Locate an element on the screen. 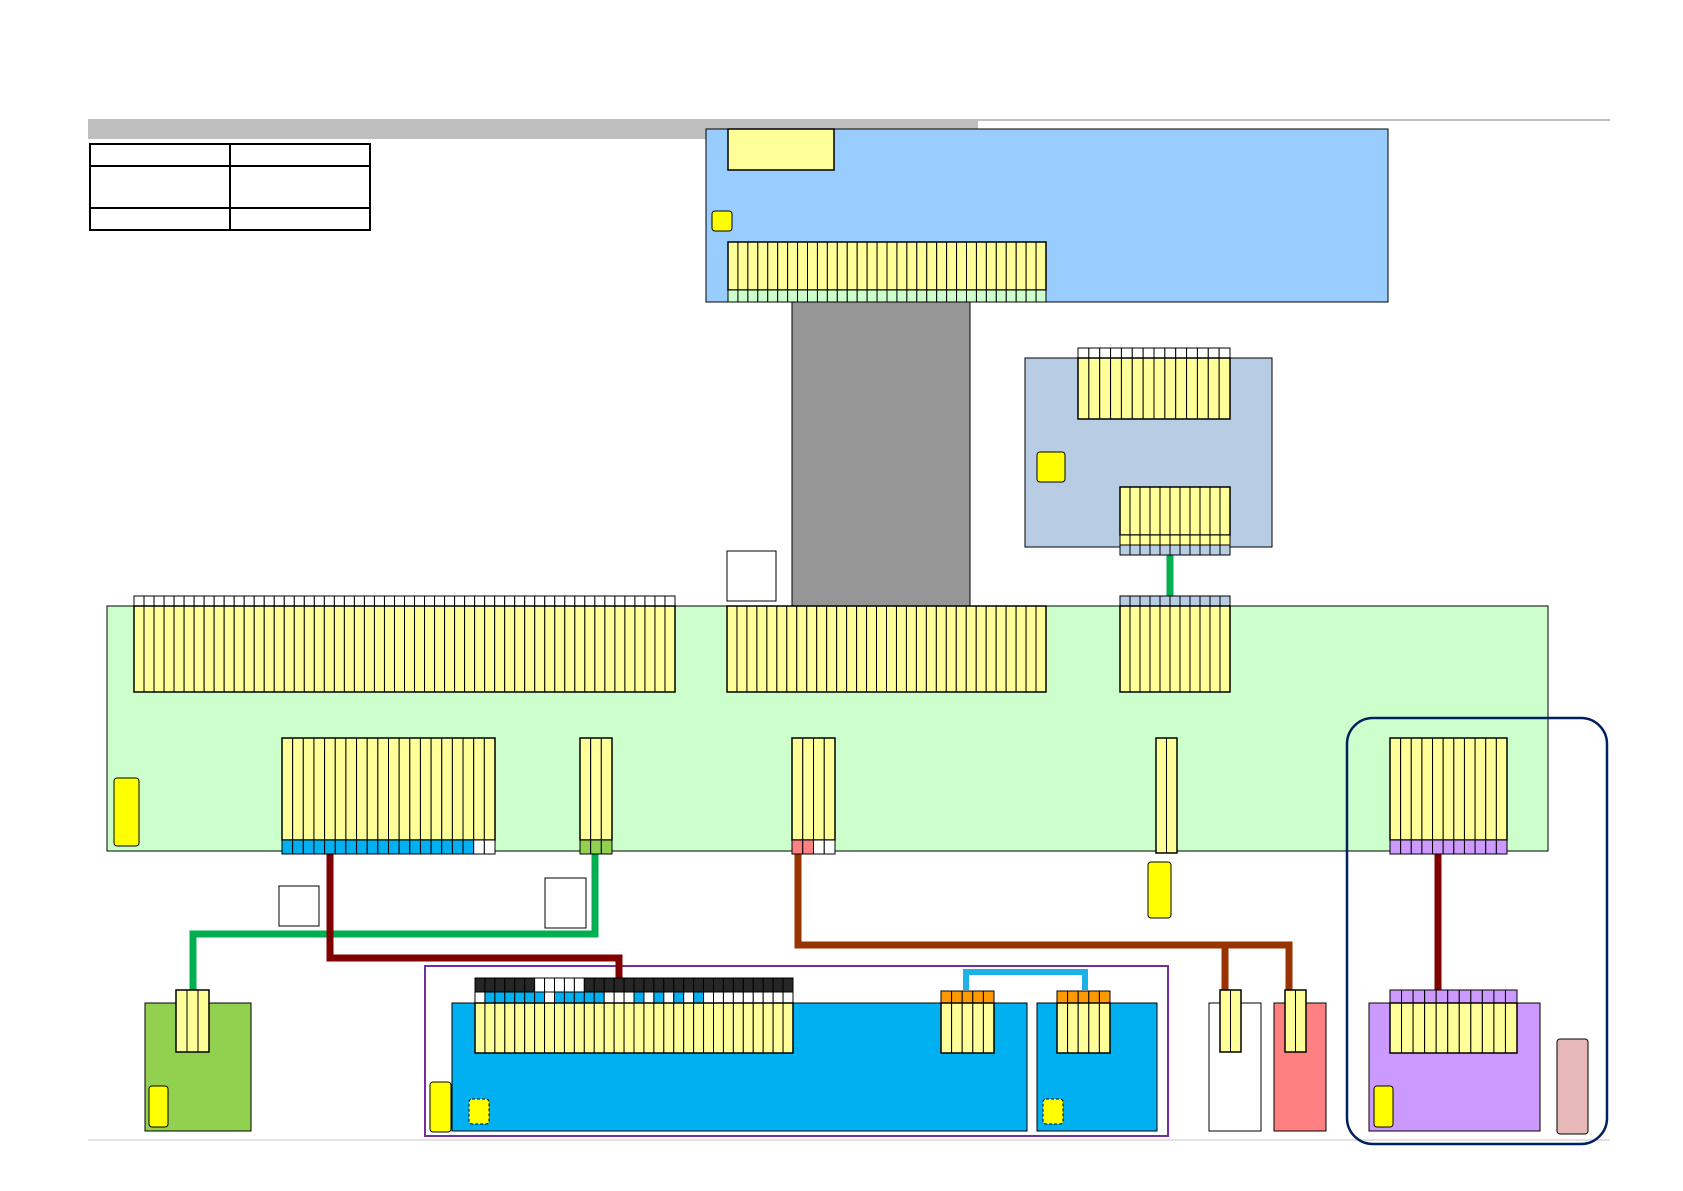  blue-board-left-tab is located at coordinates (479, 1111).